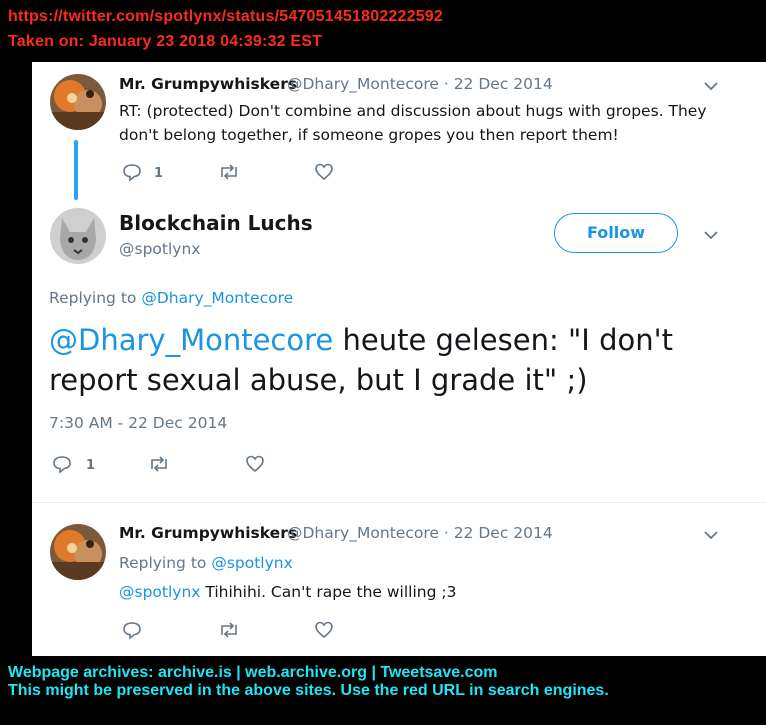 Image resolution: width=766 pixels, height=725 pixels. Describe the element at coordinates (251, 563) in the screenshot. I see `replying-to-link: @spotlynx` at that location.